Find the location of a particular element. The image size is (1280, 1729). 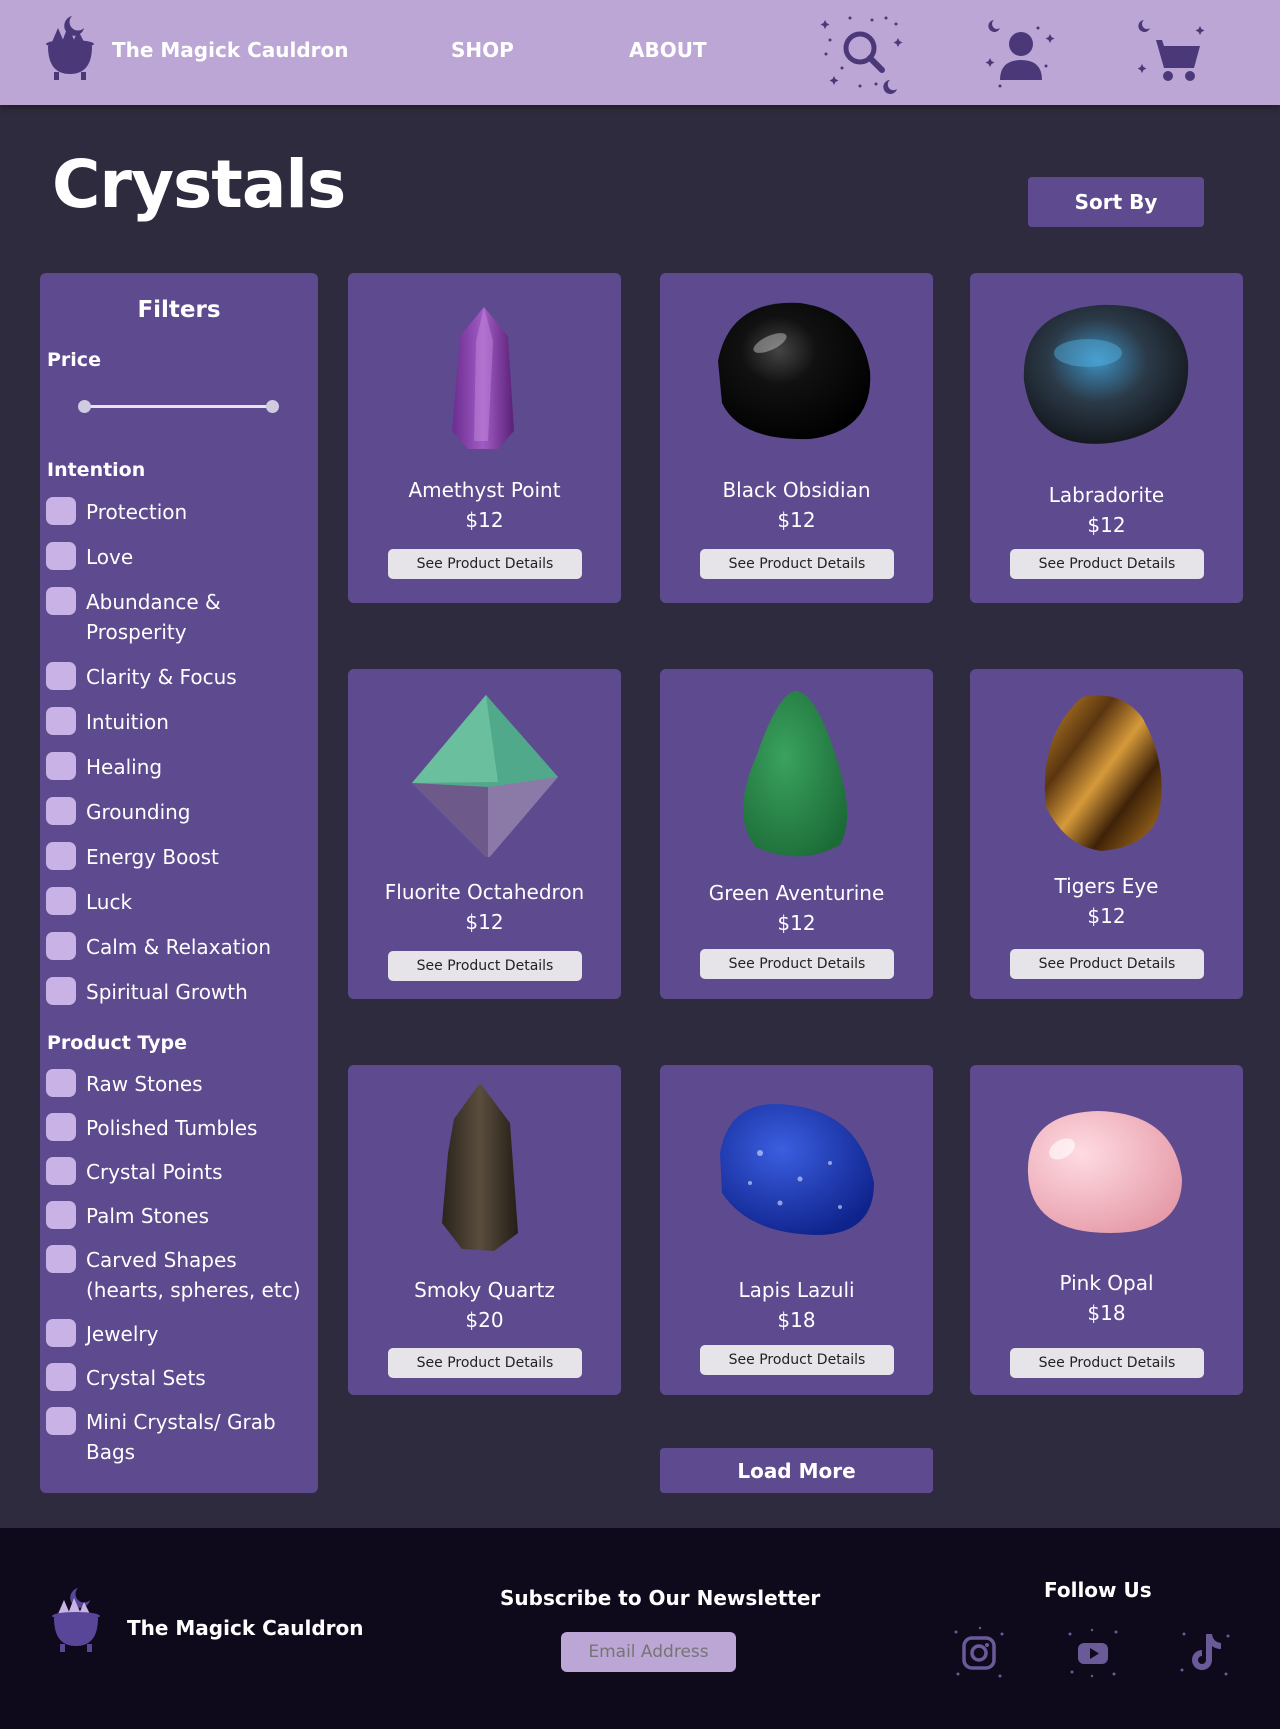

filter-label: Jewelry is located at coordinates (122, 1334).